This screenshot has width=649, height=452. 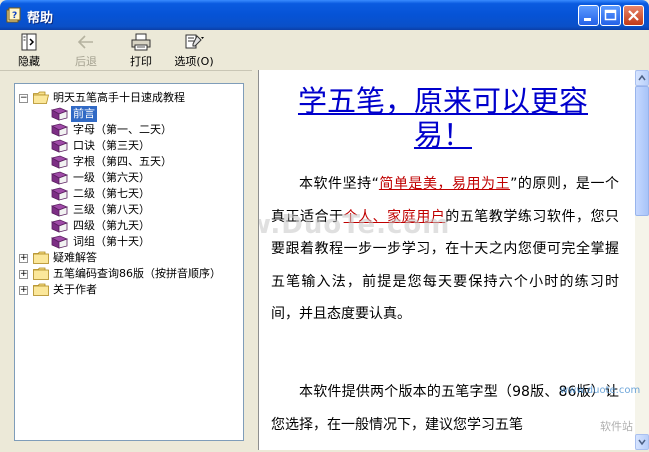 I want to click on simple-is-beauty-link: 简单是美，易用为王, so click(x=444, y=184).